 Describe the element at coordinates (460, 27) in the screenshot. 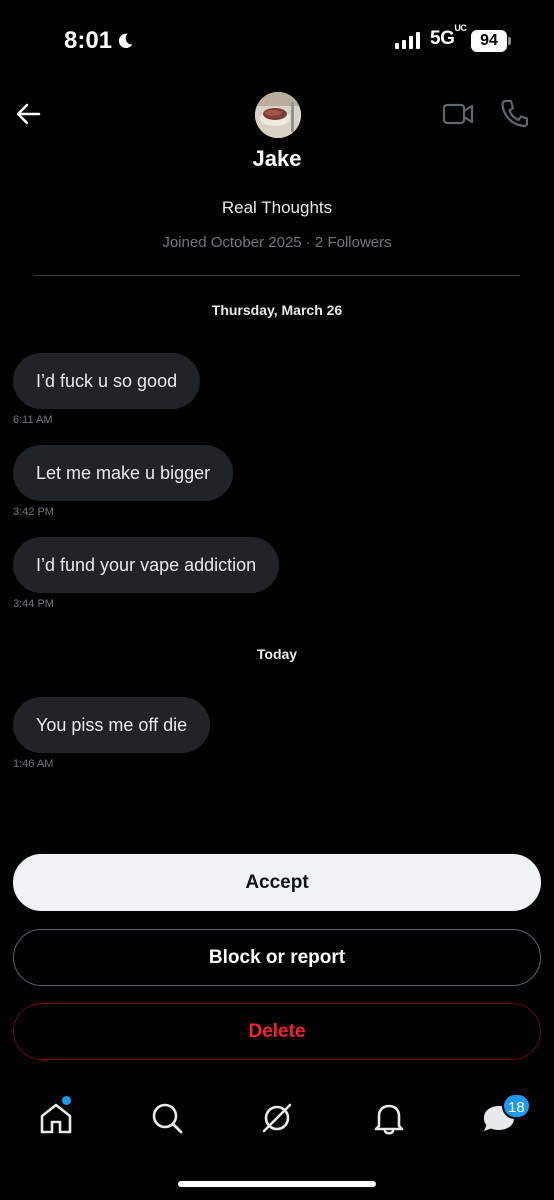

I see `network-suffix: UC` at that location.